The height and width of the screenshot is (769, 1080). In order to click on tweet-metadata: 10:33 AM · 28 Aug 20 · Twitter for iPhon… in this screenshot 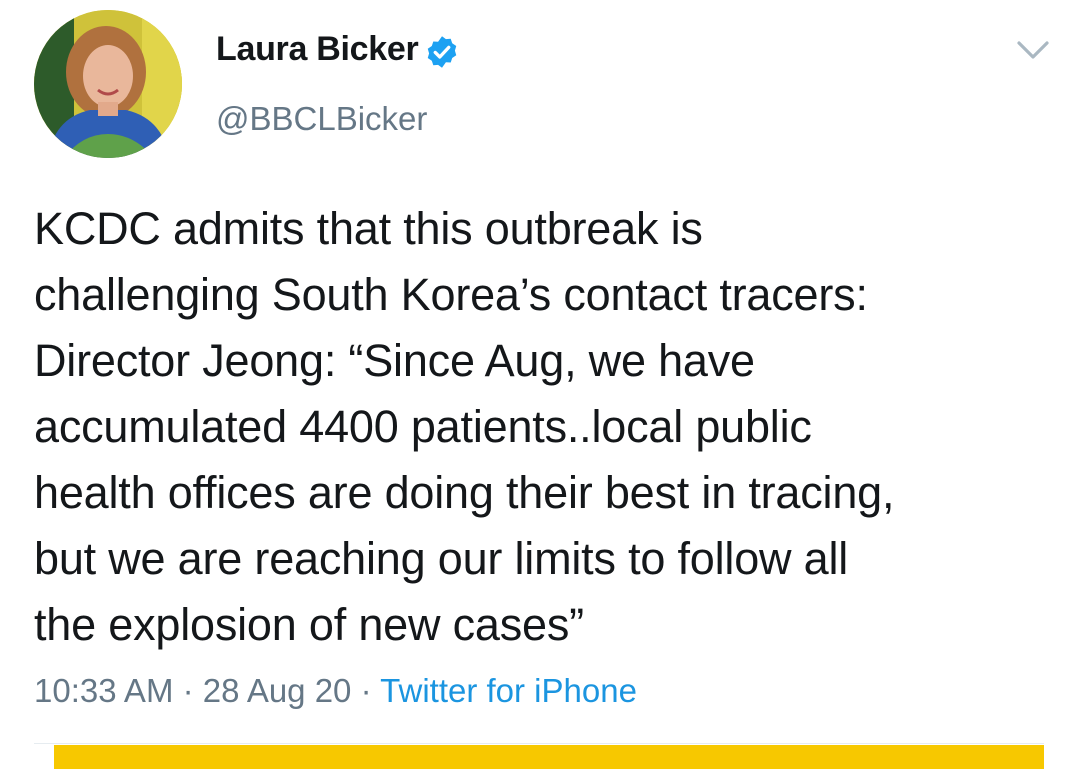, I will do `click(335, 691)`.